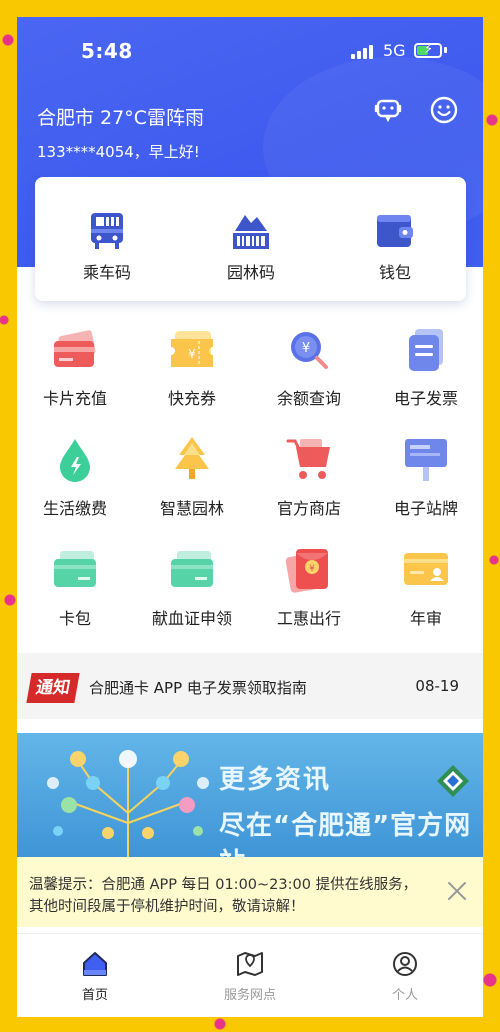  I want to click on park-code-icon, so click(251, 232).